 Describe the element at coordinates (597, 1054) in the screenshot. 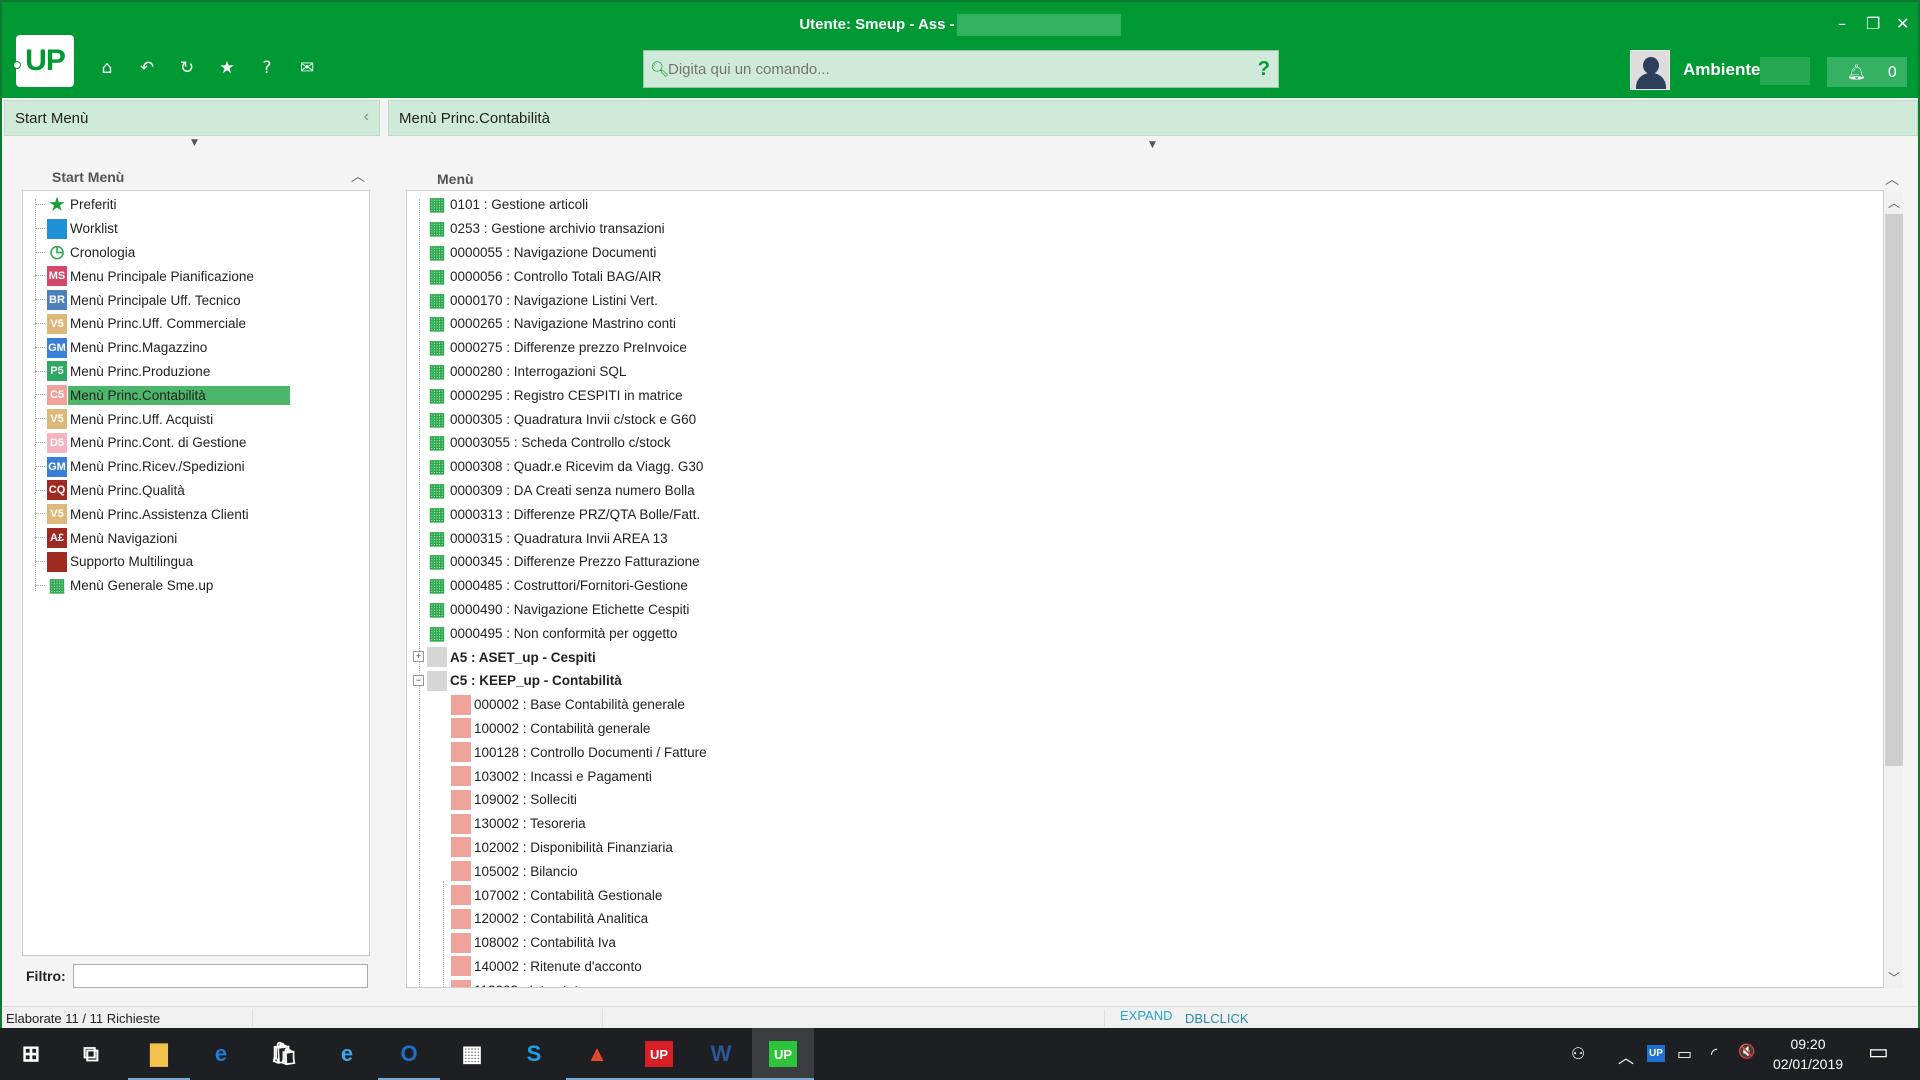

I see `paint-app: ▲` at that location.